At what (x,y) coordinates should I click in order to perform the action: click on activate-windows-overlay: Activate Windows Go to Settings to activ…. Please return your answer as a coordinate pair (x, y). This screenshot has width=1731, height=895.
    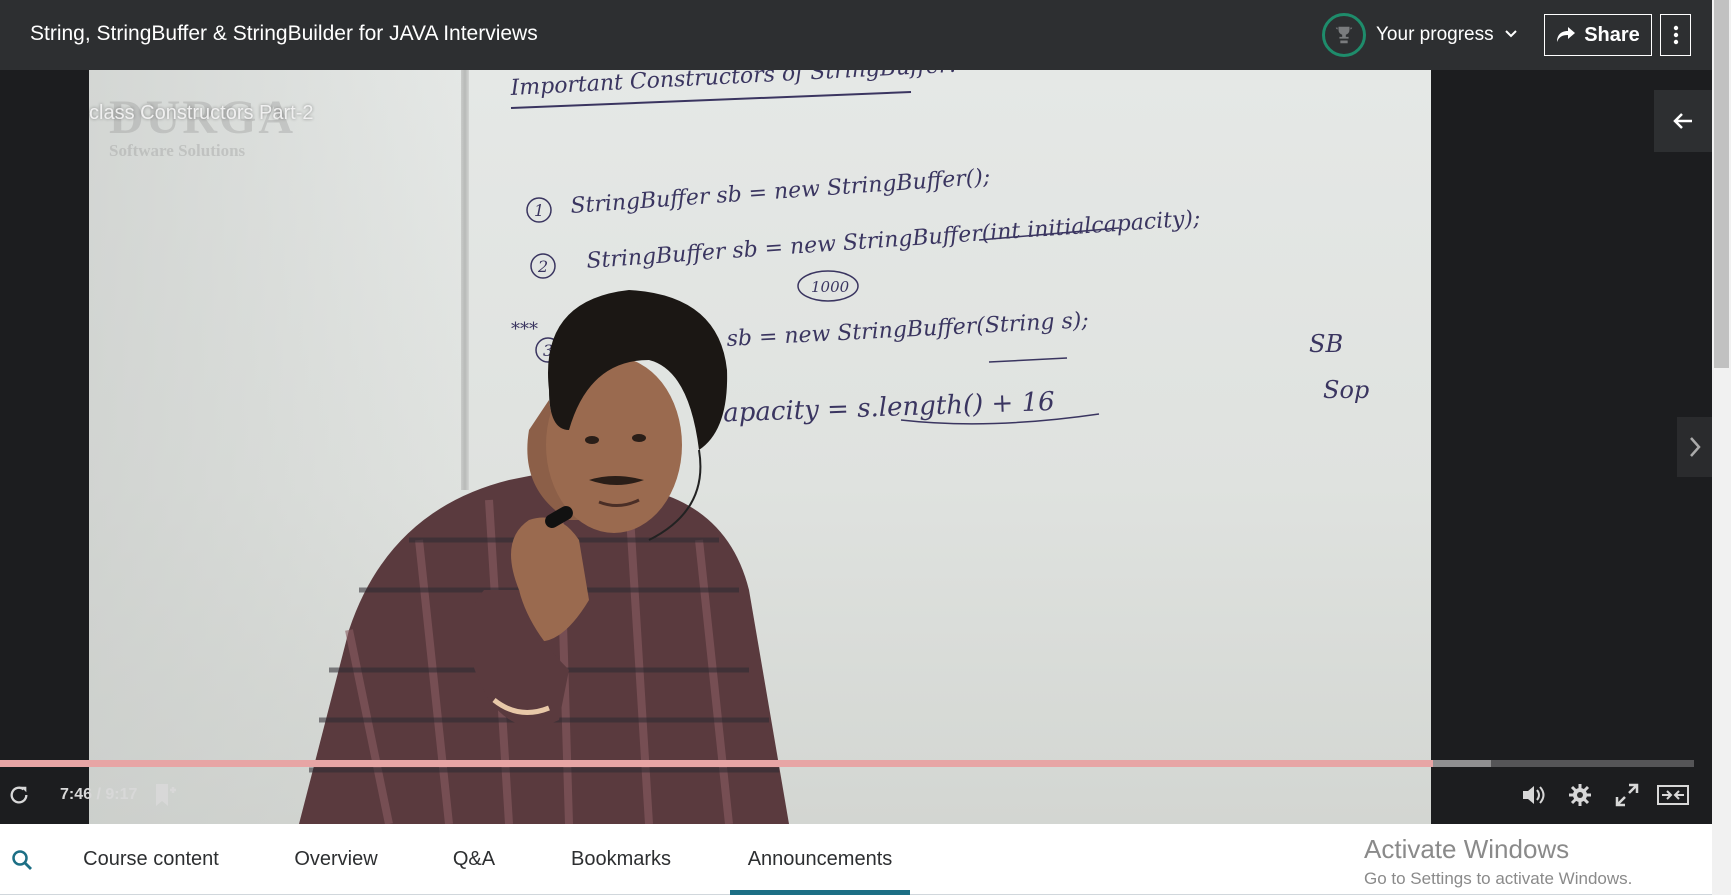
    Looking at the image, I should click on (1498, 861).